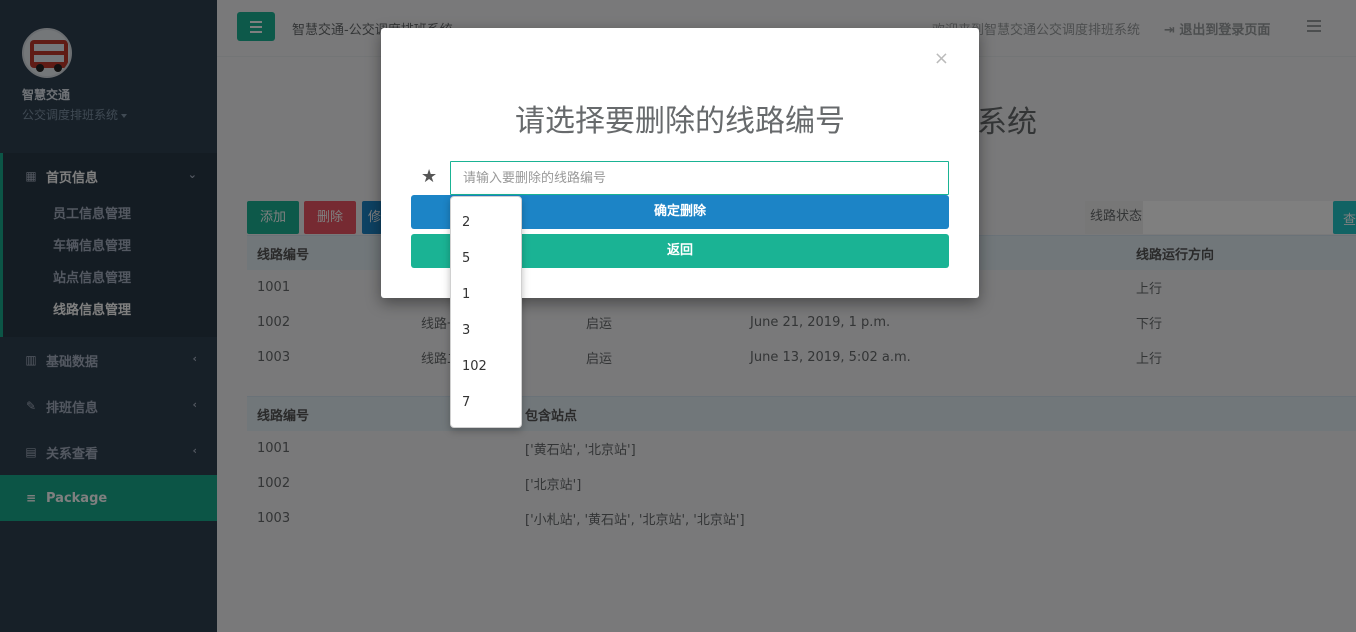 The width and height of the screenshot is (1356, 632). Describe the element at coordinates (699, 178) in the screenshot. I see `route-id-input` at that location.